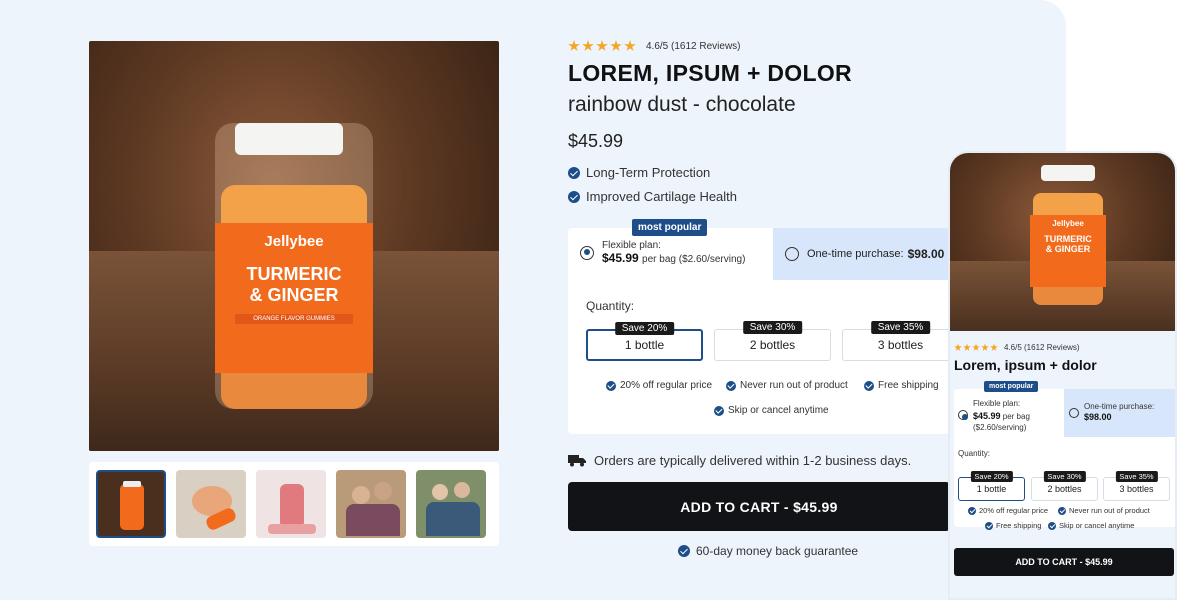 The height and width of the screenshot is (600, 1178). Describe the element at coordinates (693, 46) in the screenshot. I see `rating-text: 4.6/5 (1612 Reviews)` at that location.